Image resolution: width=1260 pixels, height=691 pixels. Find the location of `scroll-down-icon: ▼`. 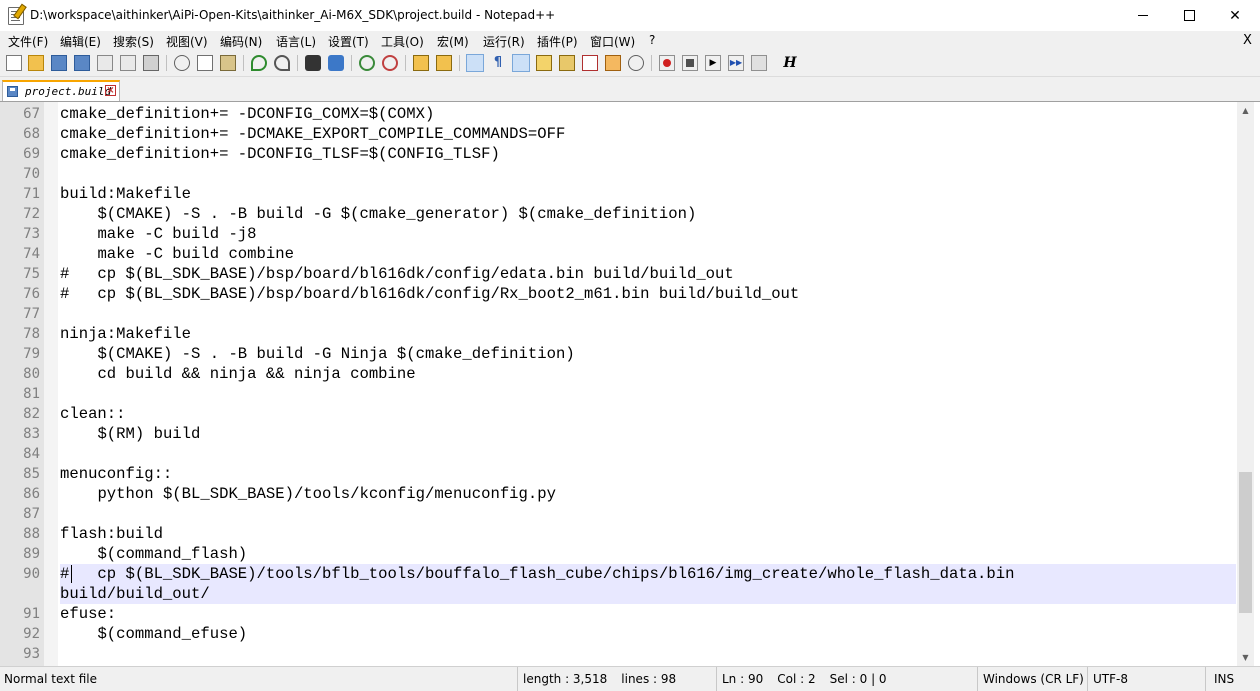

scroll-down-icon: ▼ is located at coordinates (1245, 657).